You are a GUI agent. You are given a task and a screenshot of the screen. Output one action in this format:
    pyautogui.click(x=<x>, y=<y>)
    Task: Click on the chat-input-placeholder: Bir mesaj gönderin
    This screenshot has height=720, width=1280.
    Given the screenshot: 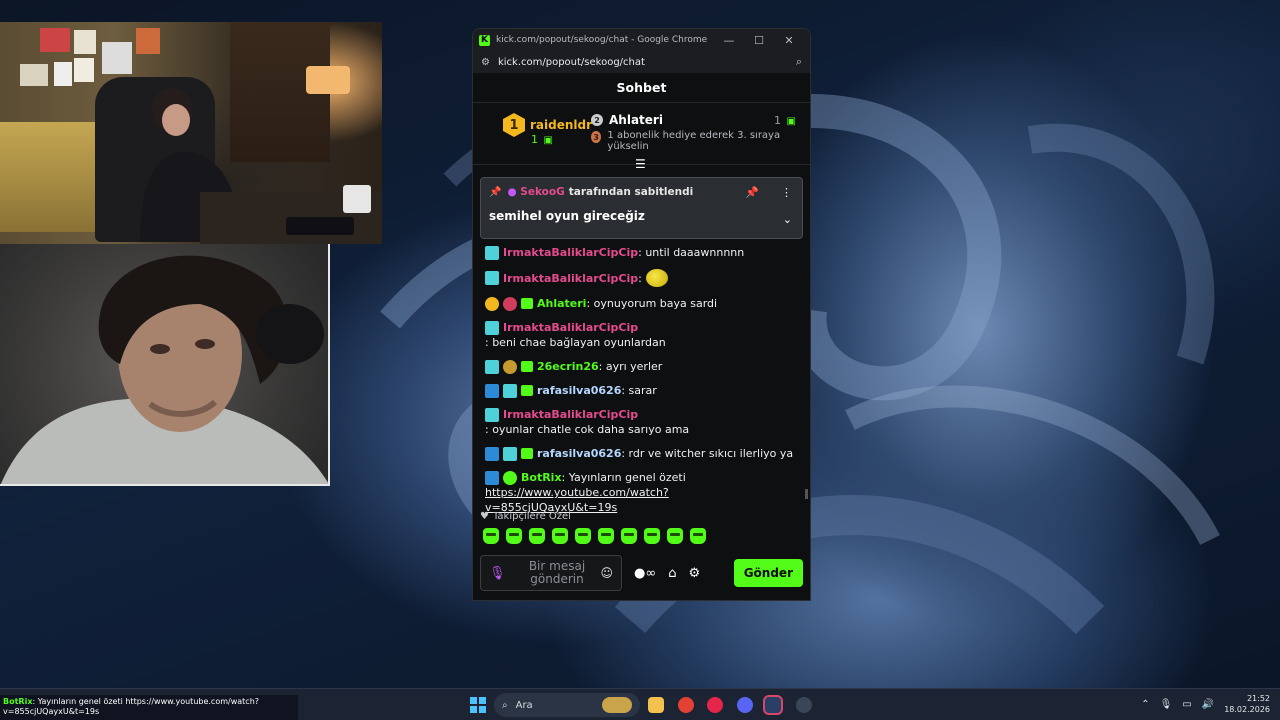 What is the action you would take?
    pyautogui.click(x=557, y=573)
    